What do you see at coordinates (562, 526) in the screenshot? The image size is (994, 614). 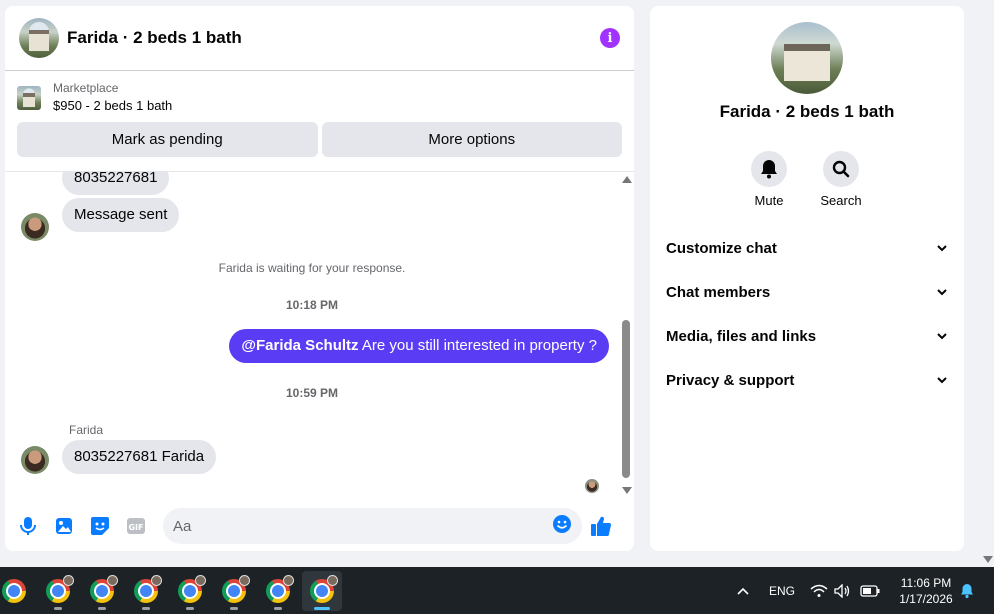 I see `emoji-icon` at bounding box center [562, 526].